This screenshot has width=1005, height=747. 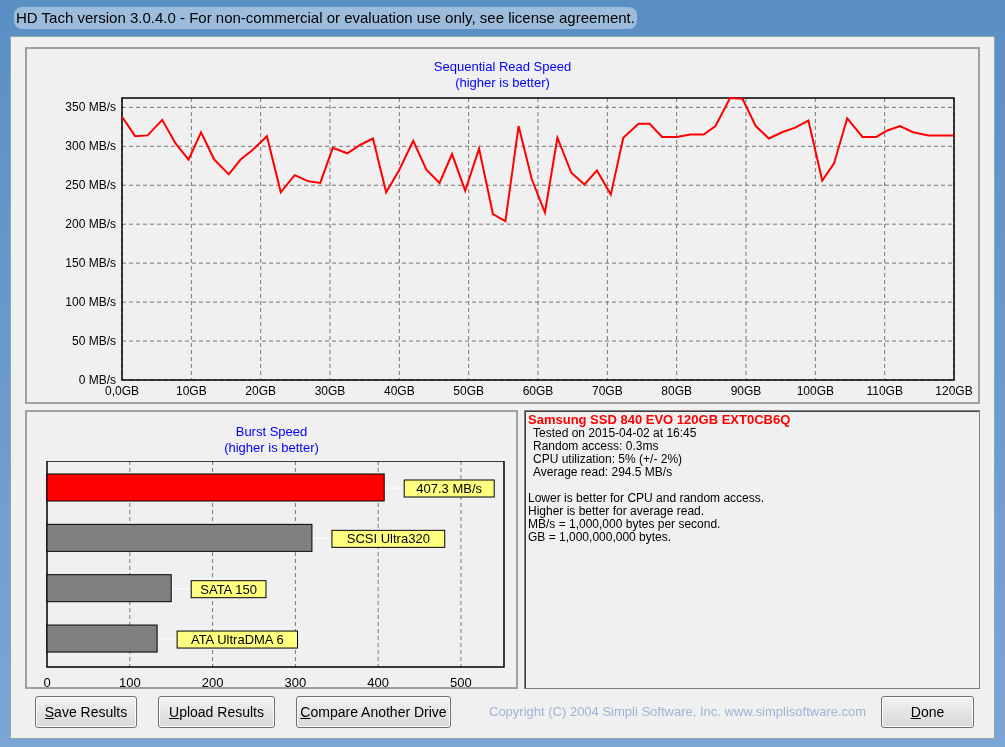 What do you see at coordinates (90, 107) in the screenshot?
I see `y-axis-label: 350 MB/s` at bounding box center [90, 107].